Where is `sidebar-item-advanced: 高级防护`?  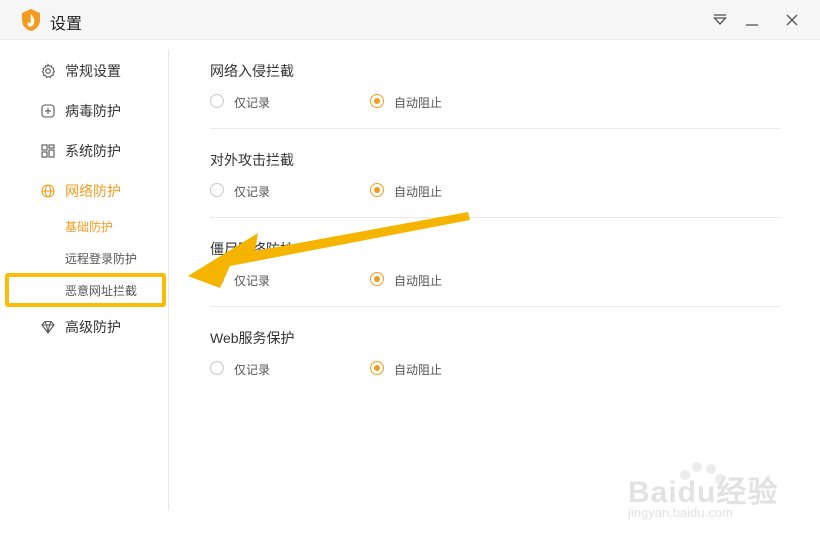
sidebar-item-advanced: 高级防护 is located at coordinates (80, 327).